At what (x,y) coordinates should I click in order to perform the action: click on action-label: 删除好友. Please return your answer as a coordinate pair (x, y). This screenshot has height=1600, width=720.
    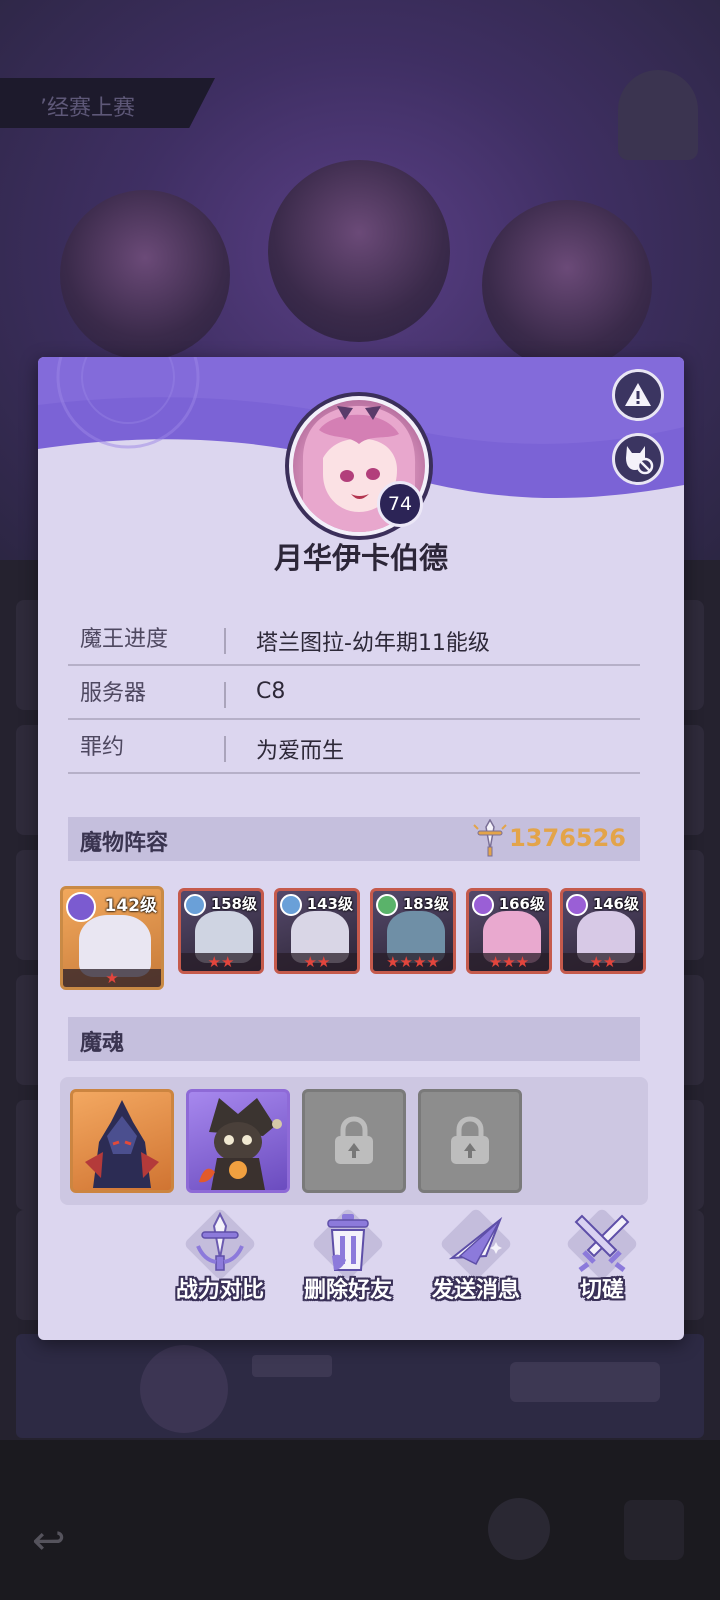
    Looking at the image, I should click on (347, 1290).